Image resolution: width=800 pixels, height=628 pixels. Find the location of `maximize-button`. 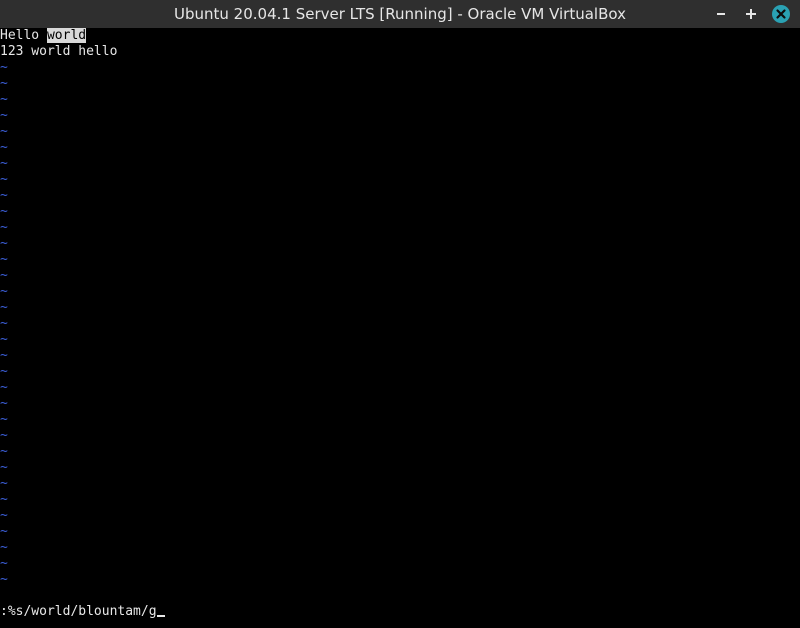

maximize-button is located at coordinates (751, 14).